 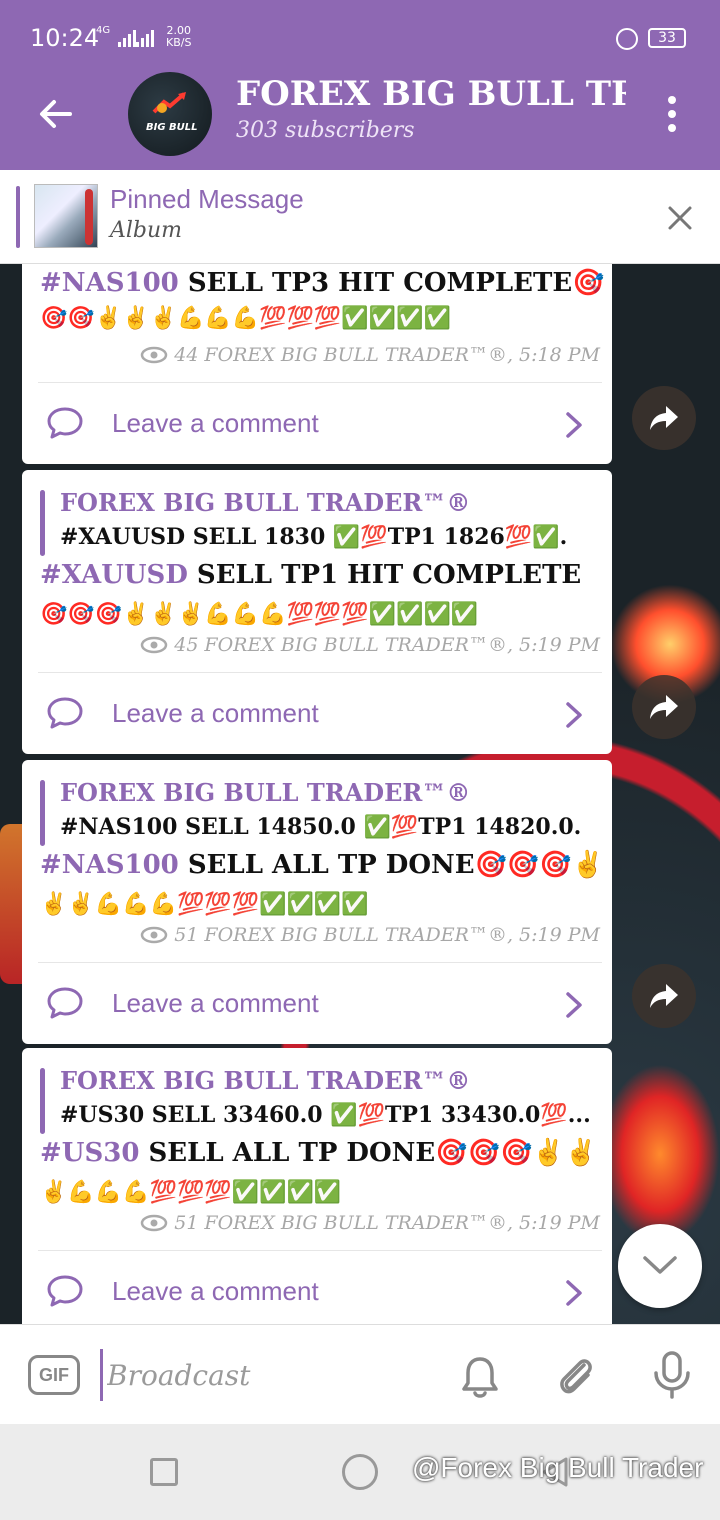 I want to click on post-emojis: ✌️✌️💪💪💪💯💯💯✅✅✅✅, so click(x=204, y=904).